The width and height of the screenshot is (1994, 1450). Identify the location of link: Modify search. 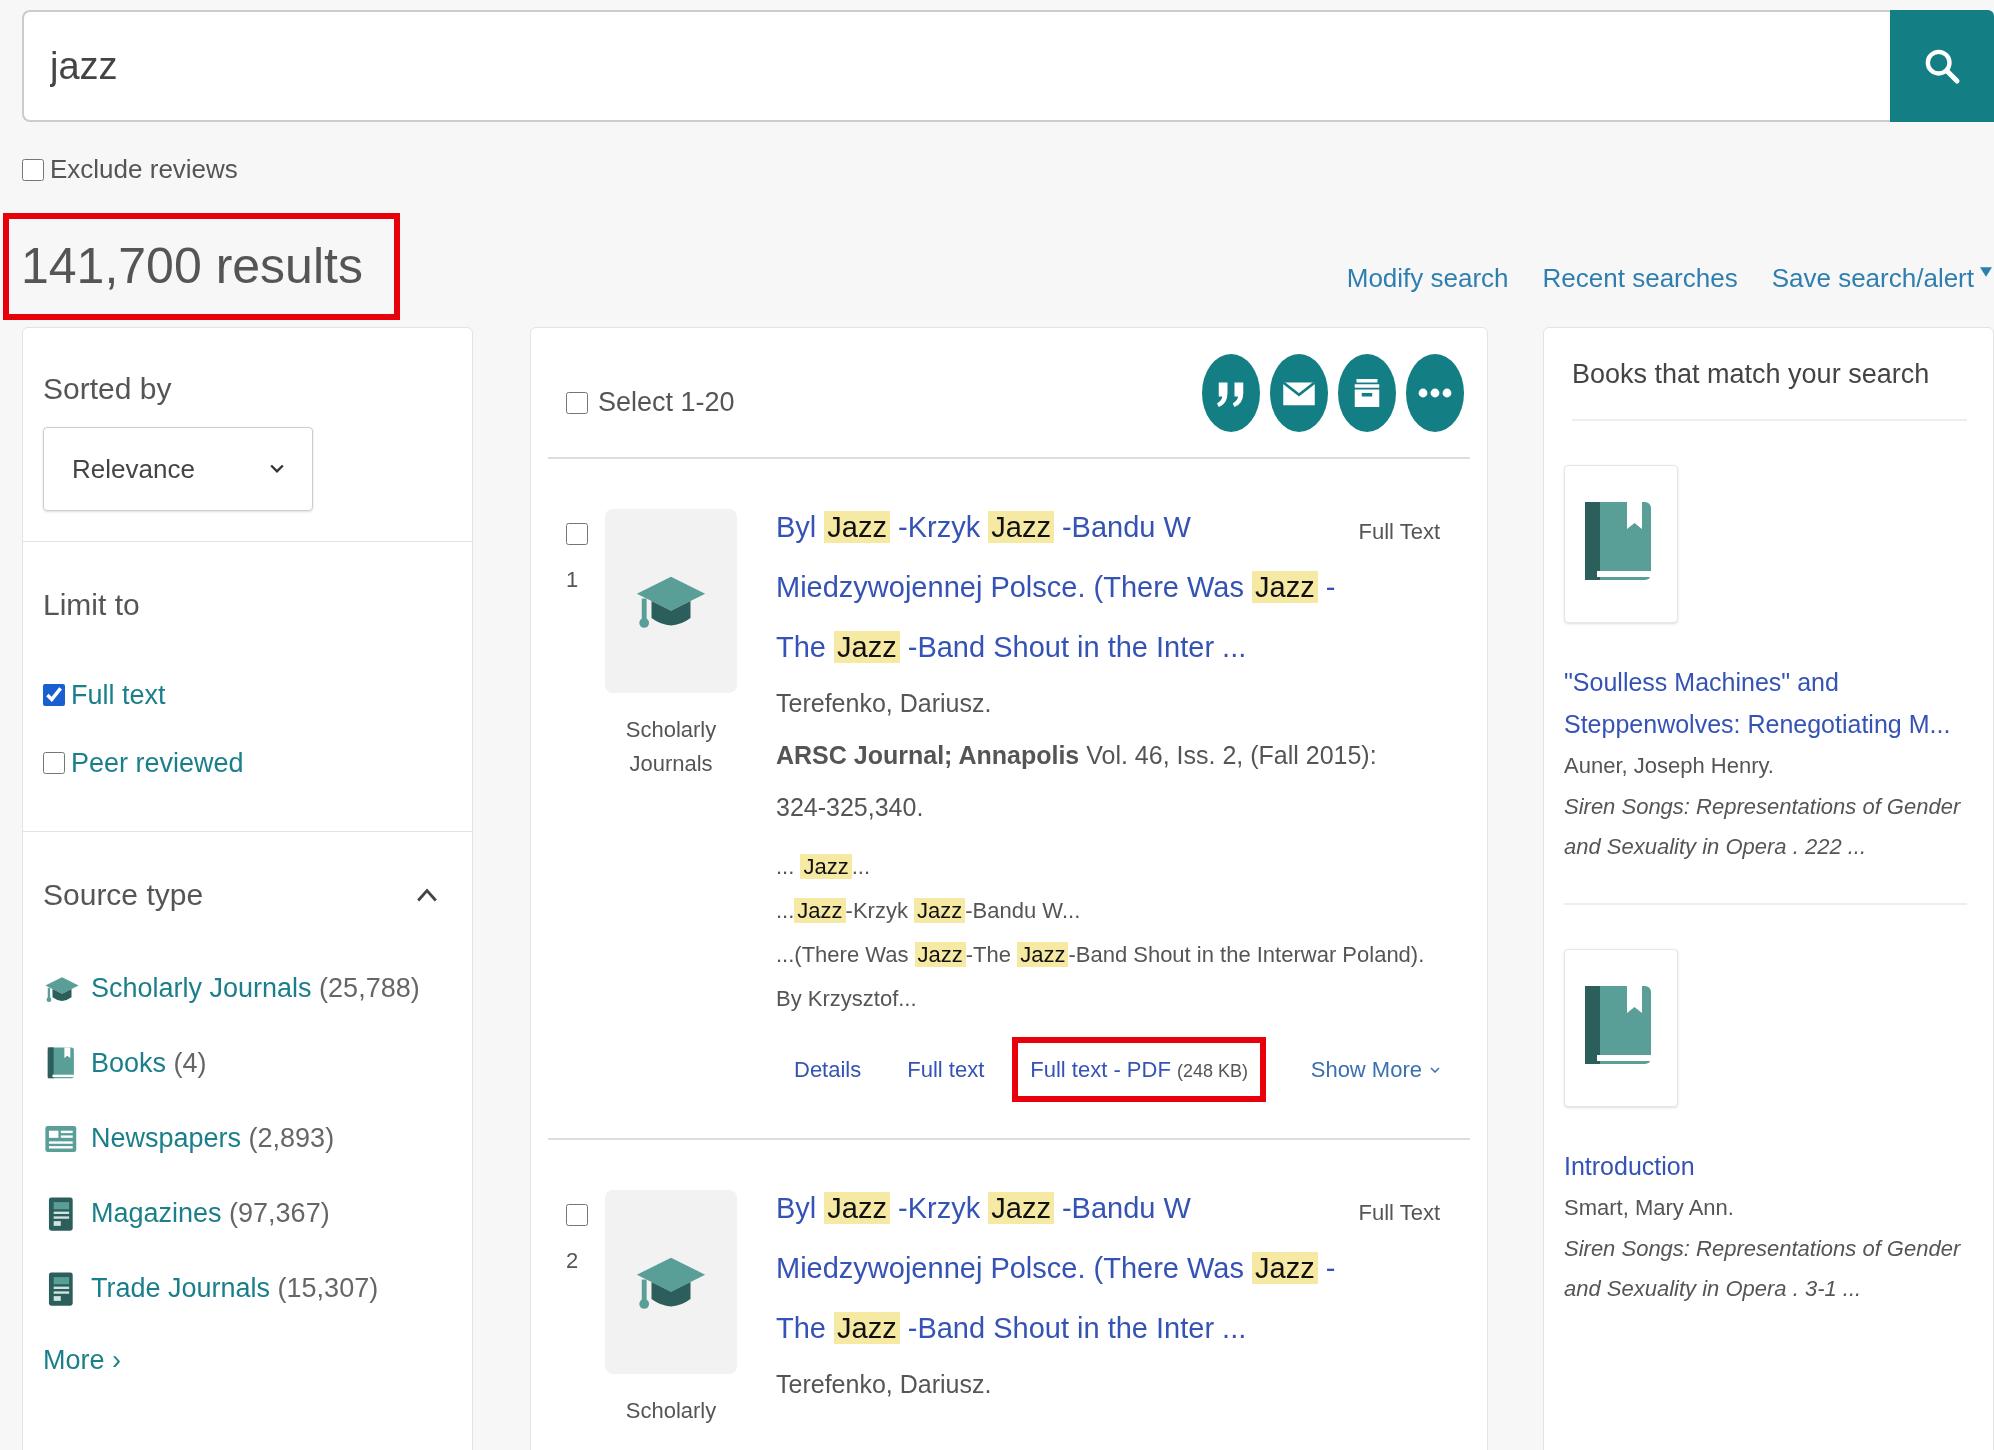
(1427, 278).